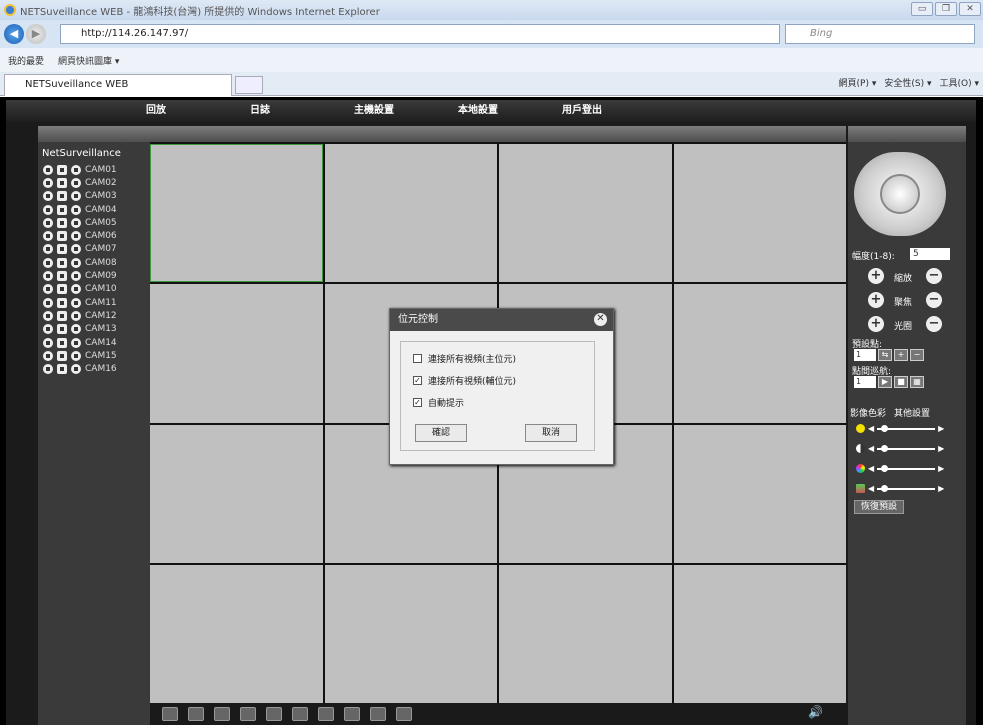 The width and height of the screenshot is (983, 725). What do you see at coordinates (900, 468) in the screenshot?
I see `saturation-slider: ◀ ▶` at bounding box center [900, 468].